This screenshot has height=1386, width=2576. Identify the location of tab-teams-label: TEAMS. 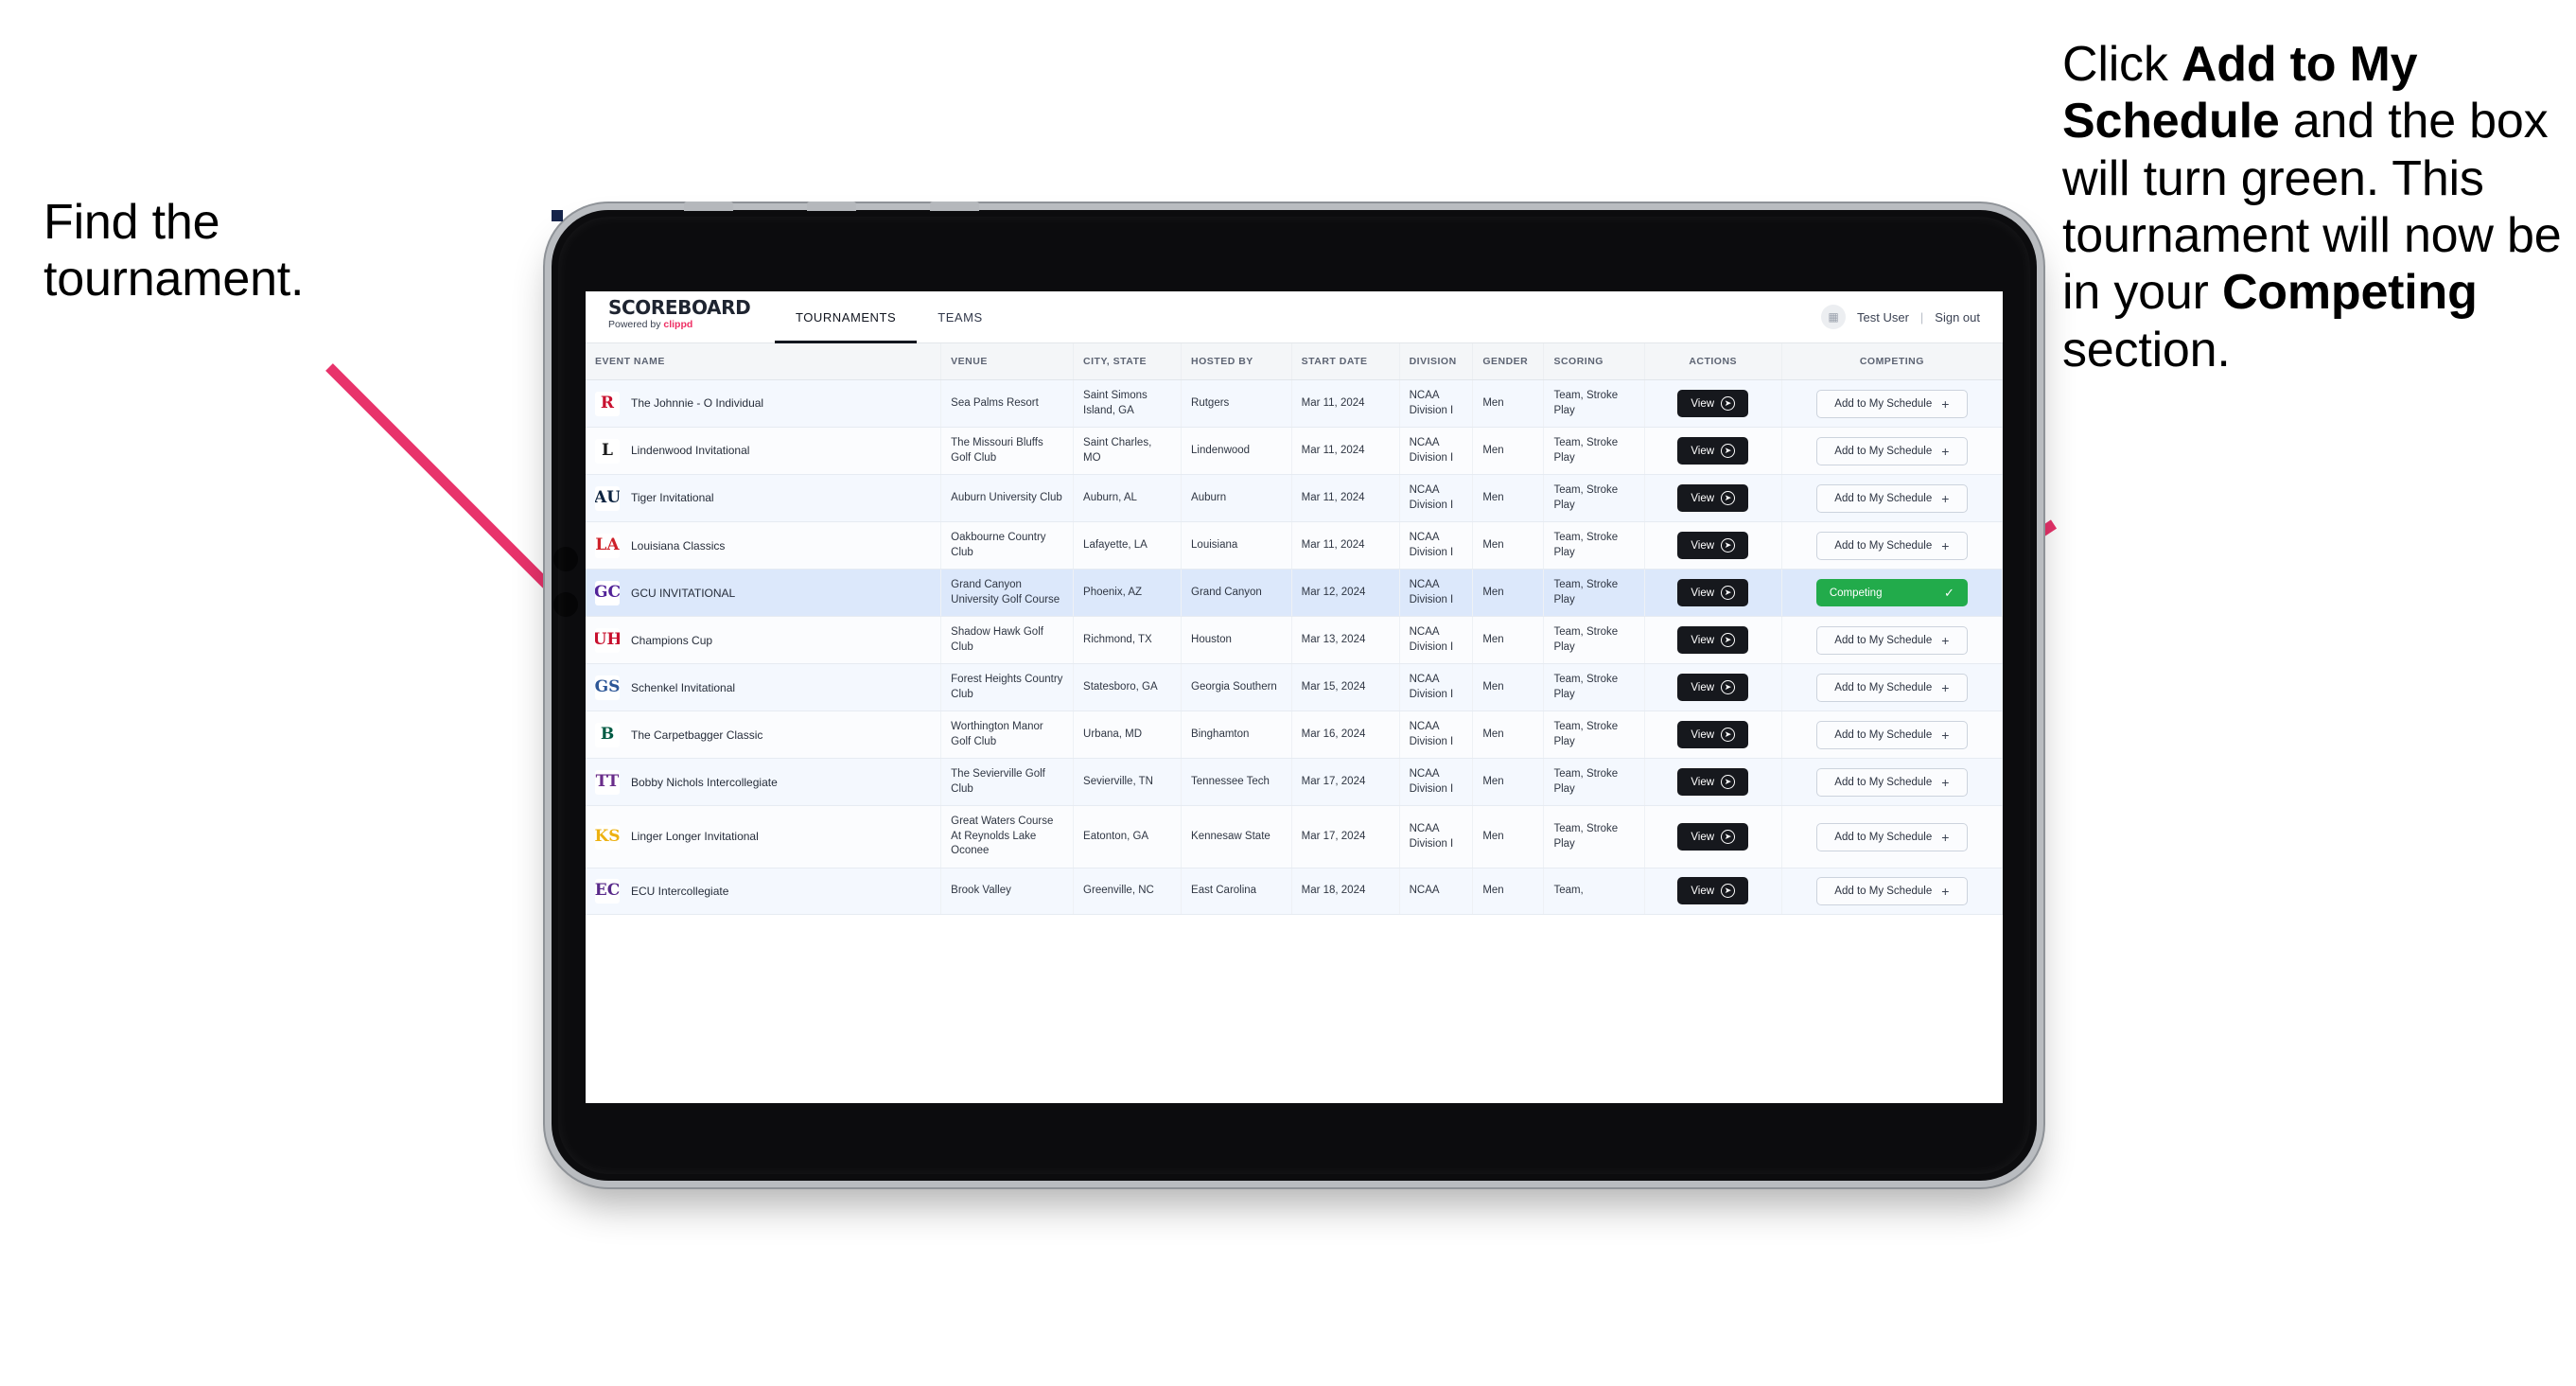
(961, 317).